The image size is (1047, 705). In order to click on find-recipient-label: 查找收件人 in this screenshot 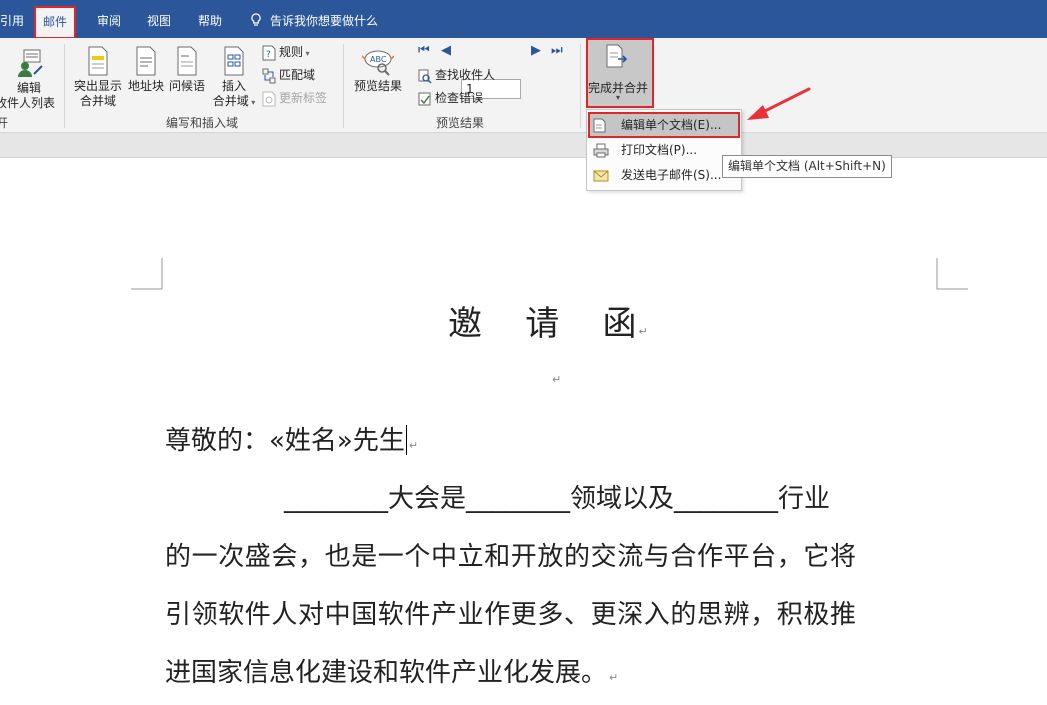, I will do `click(465, 75)`.